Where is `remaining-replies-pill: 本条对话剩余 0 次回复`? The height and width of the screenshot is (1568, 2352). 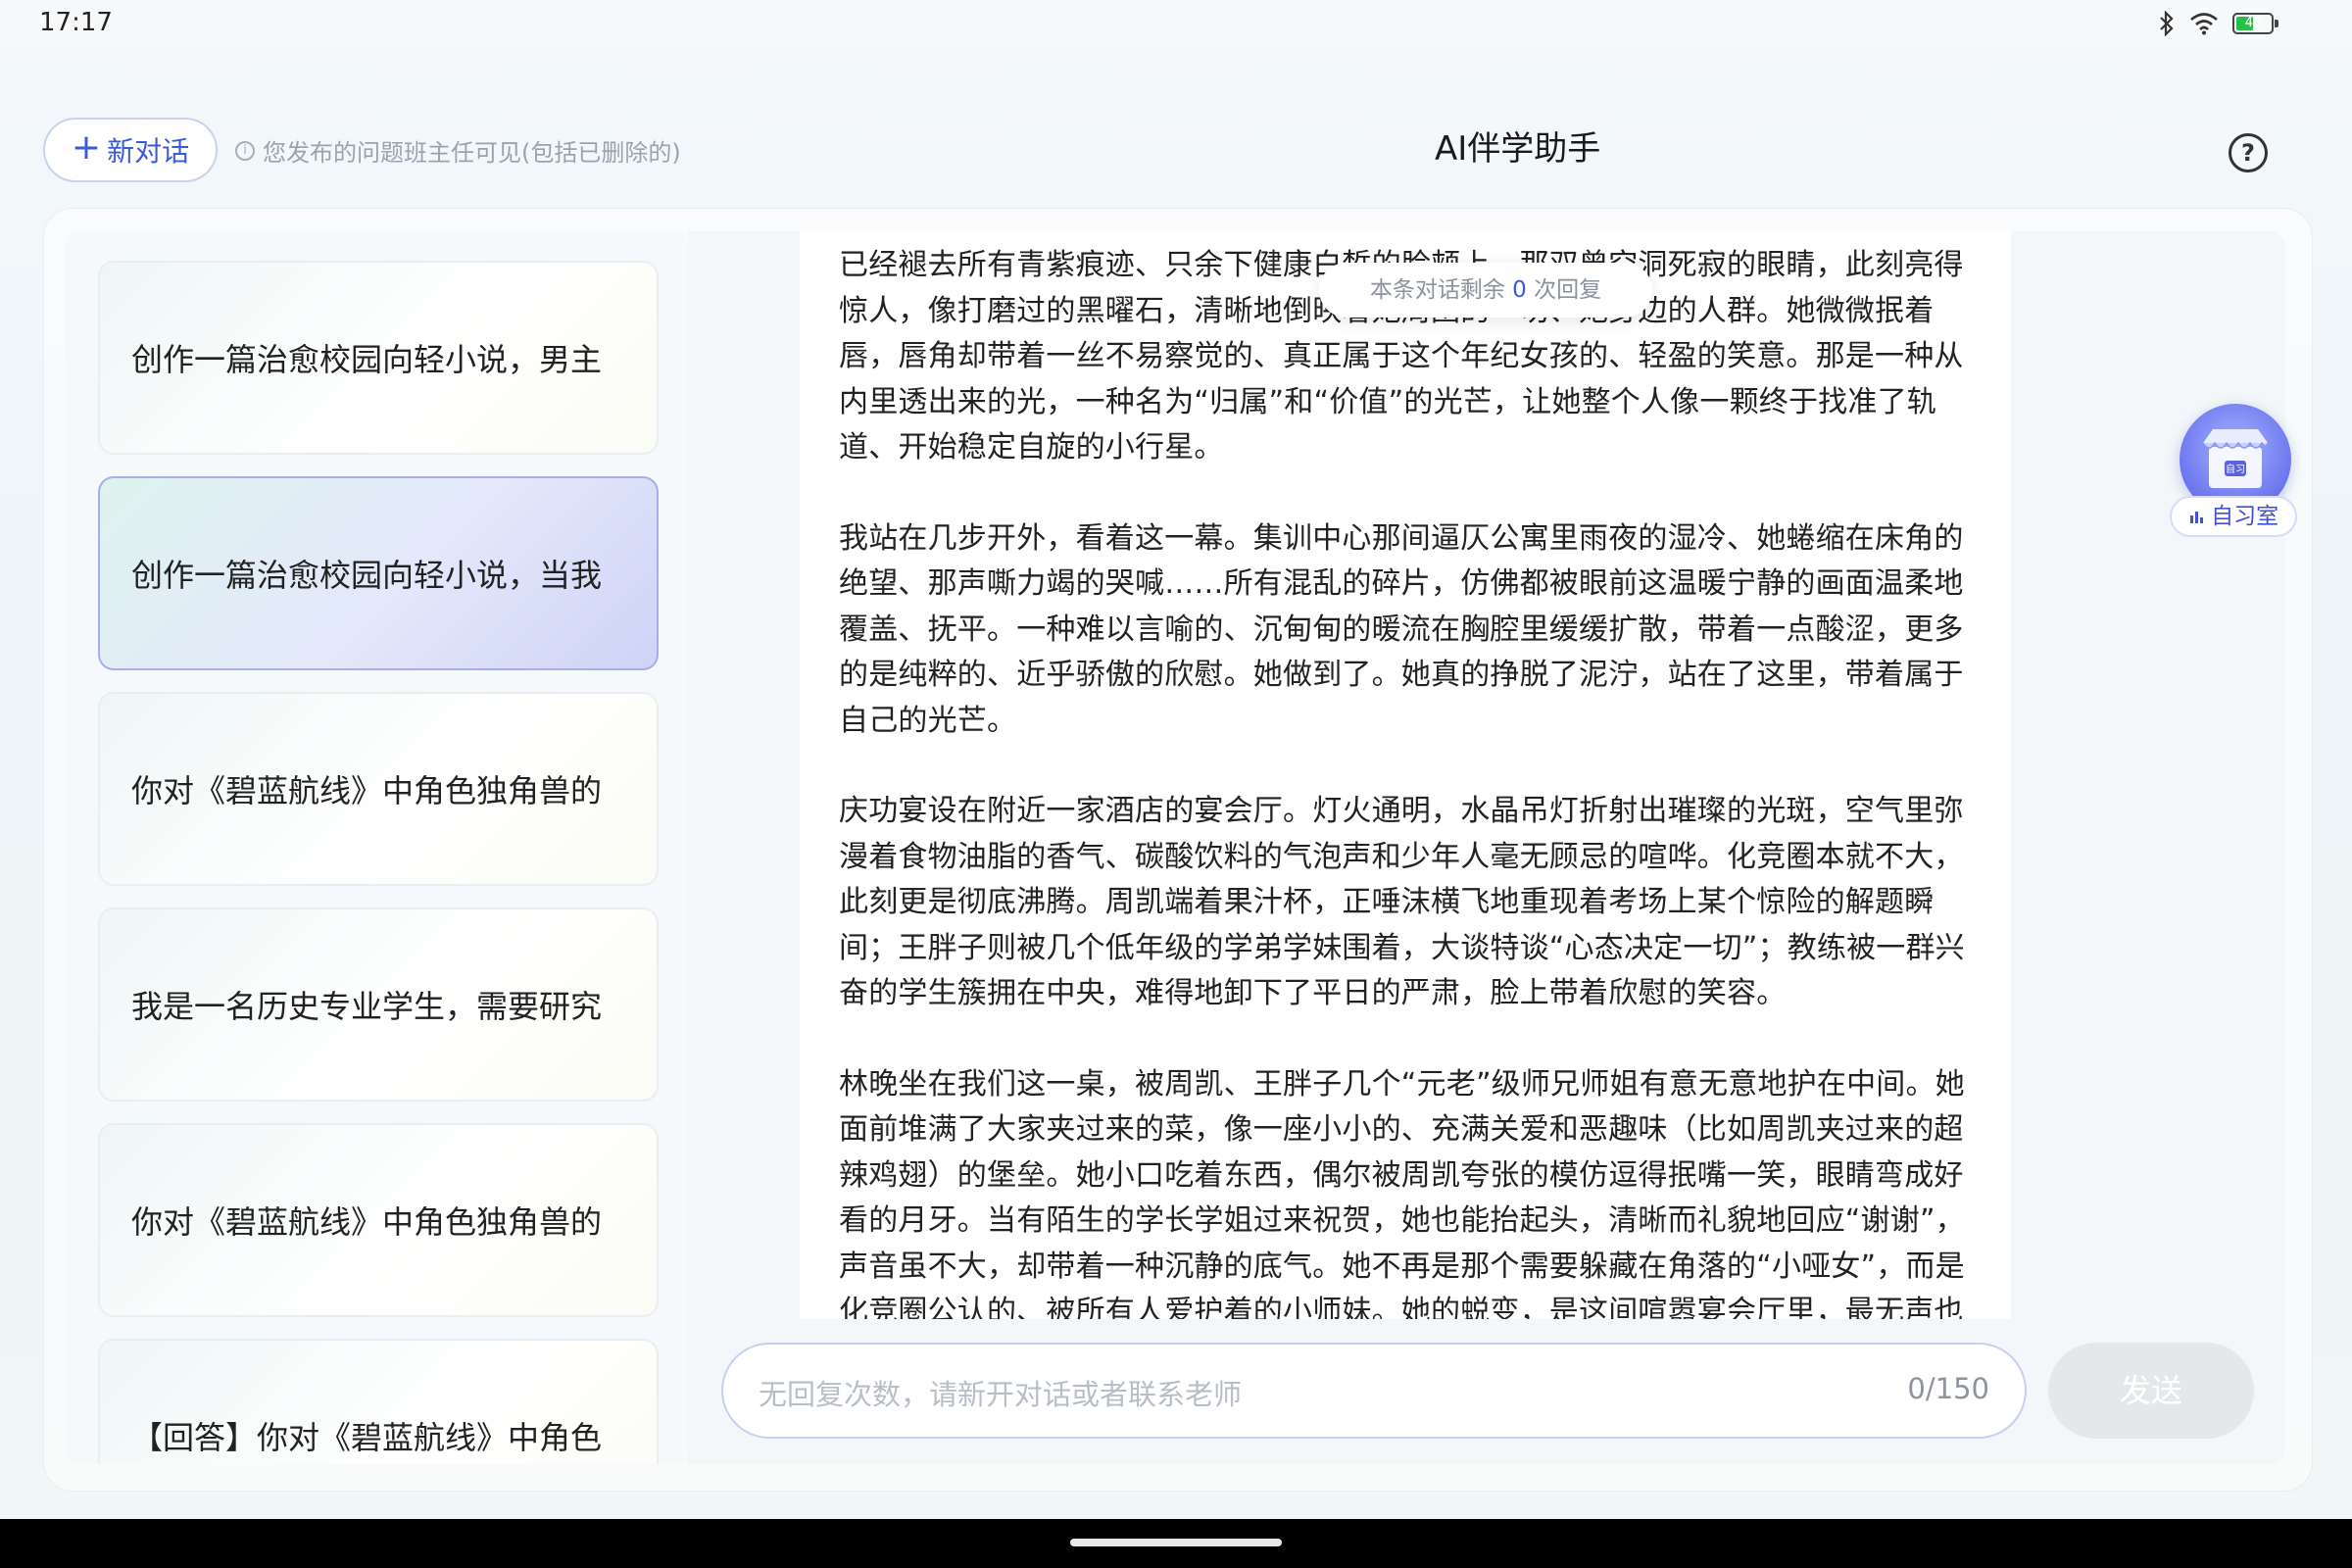 remaining-replies-pill: 本条对话剩余 0 次回复 is located at coordinates (1485, 290).